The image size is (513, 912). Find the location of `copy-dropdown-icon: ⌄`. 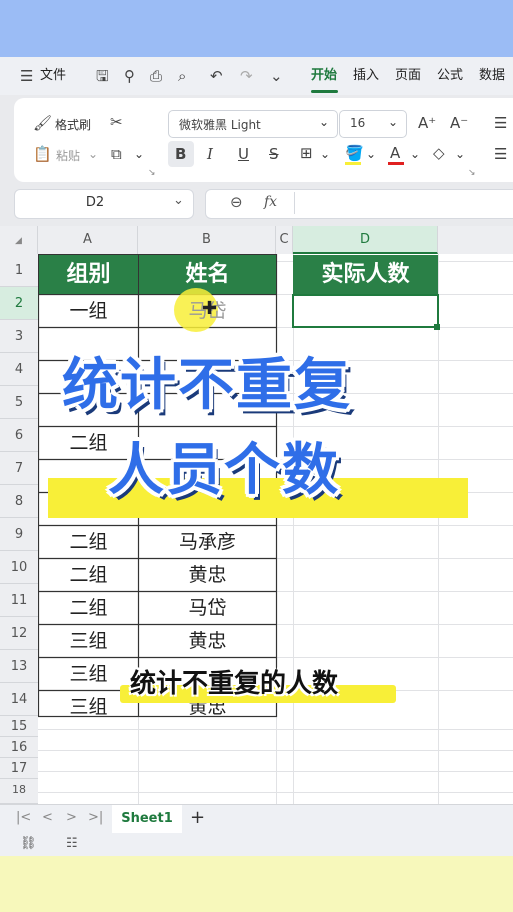

copy-dropdown-icon: ⌄ is located at coordinates (139, 154).